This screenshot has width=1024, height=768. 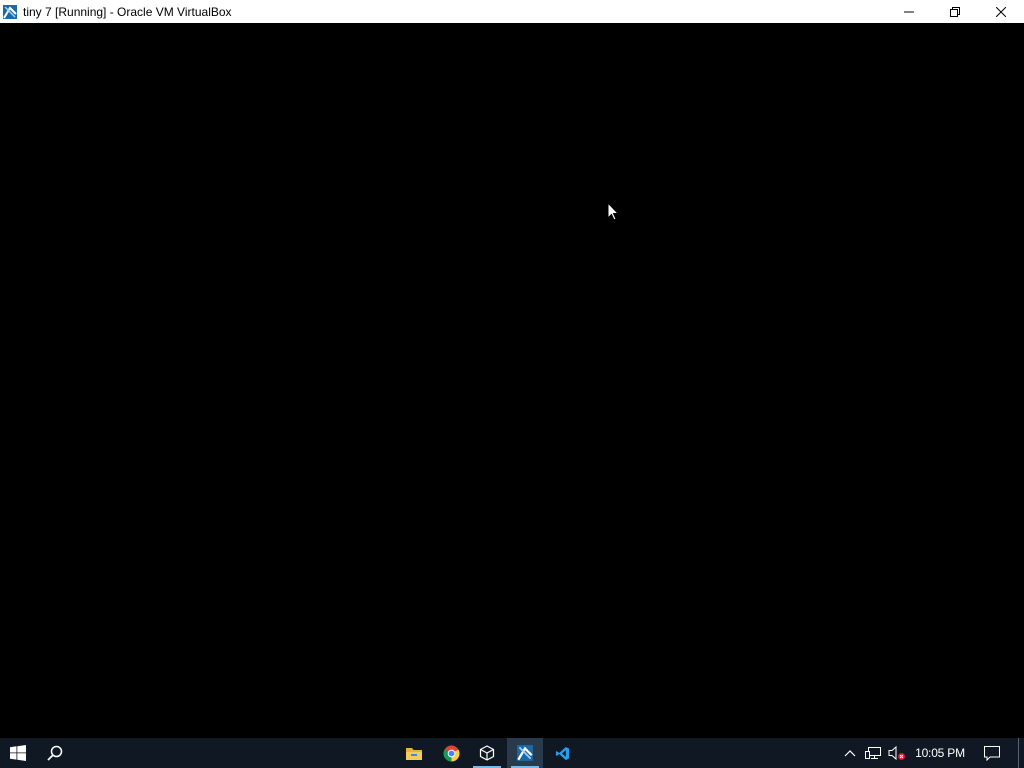 I want to click on minimize-button, so click(x=909, y=11).